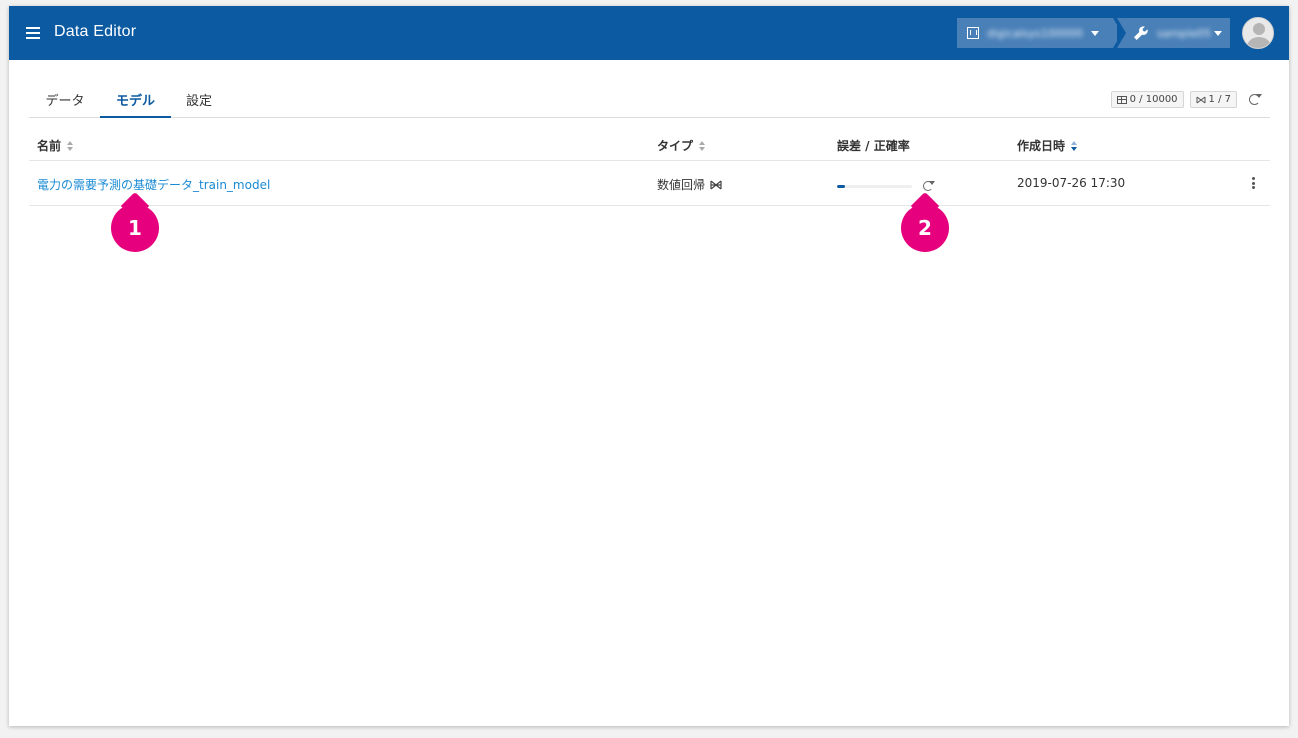 Image resolution: width=1298 pixels, height=738 pixels. What do you see at coordinates (1254, 183) in the screenshot?
I see `more-options-icon` at bounding box center [1254, 183].